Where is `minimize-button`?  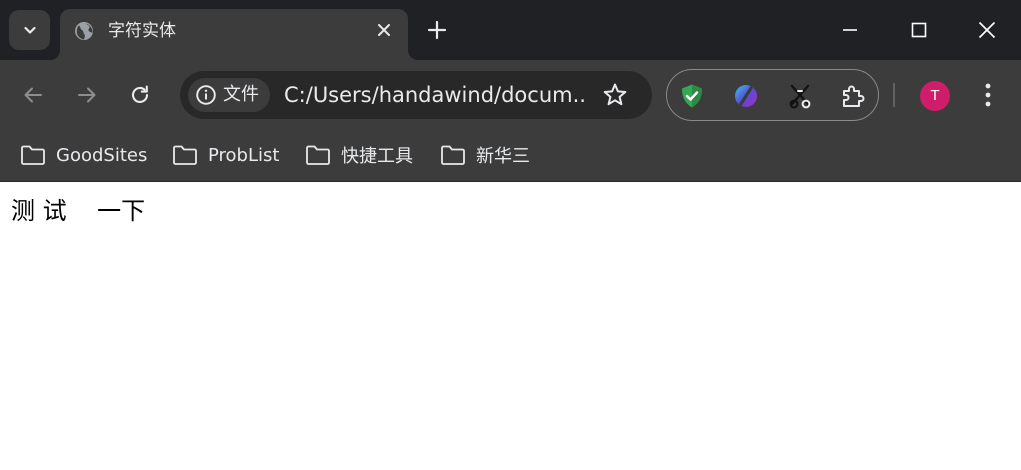
minimize-button is located at coordinates (850, 30).